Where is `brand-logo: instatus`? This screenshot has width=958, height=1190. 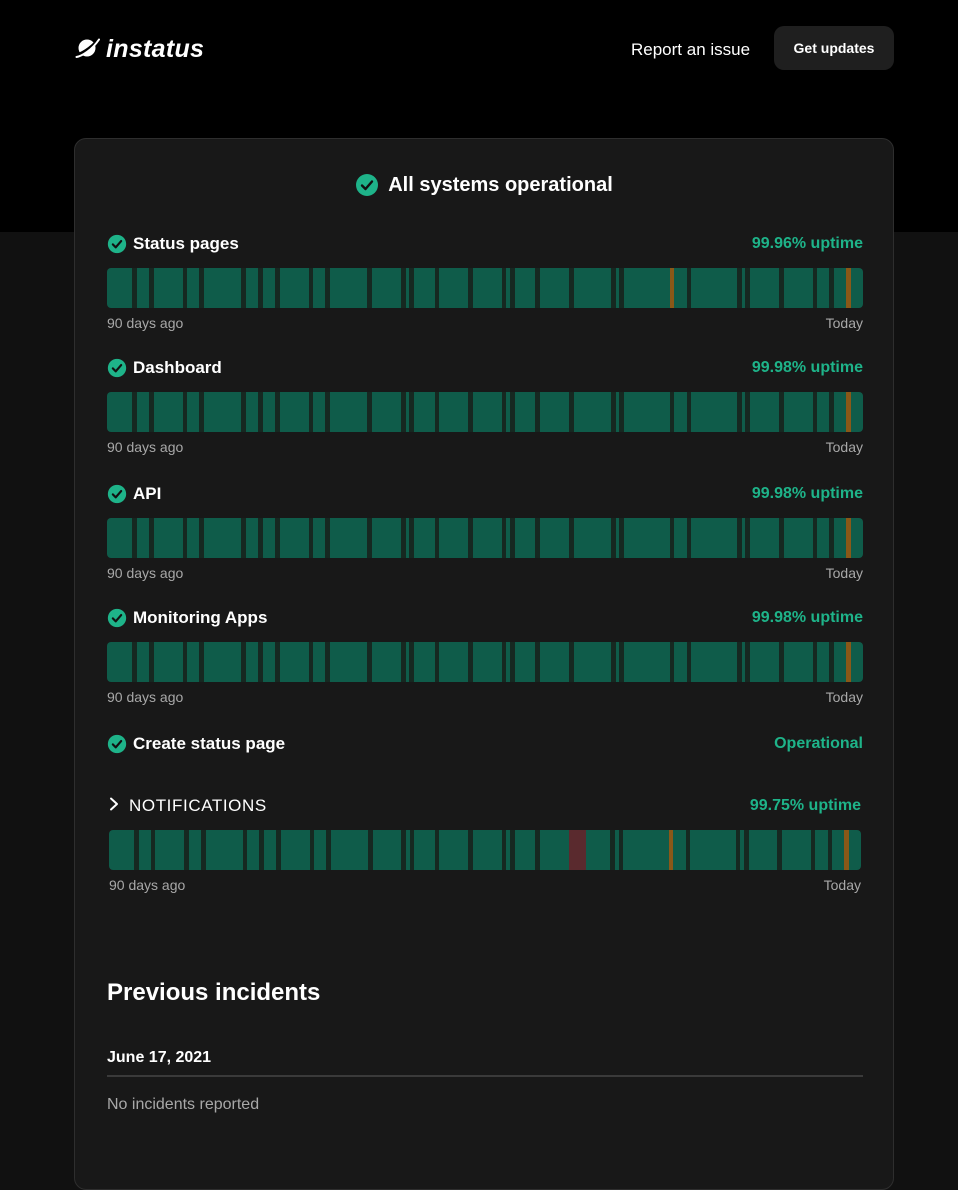 brand-logo: instatus is located at coordinates (139, 49).